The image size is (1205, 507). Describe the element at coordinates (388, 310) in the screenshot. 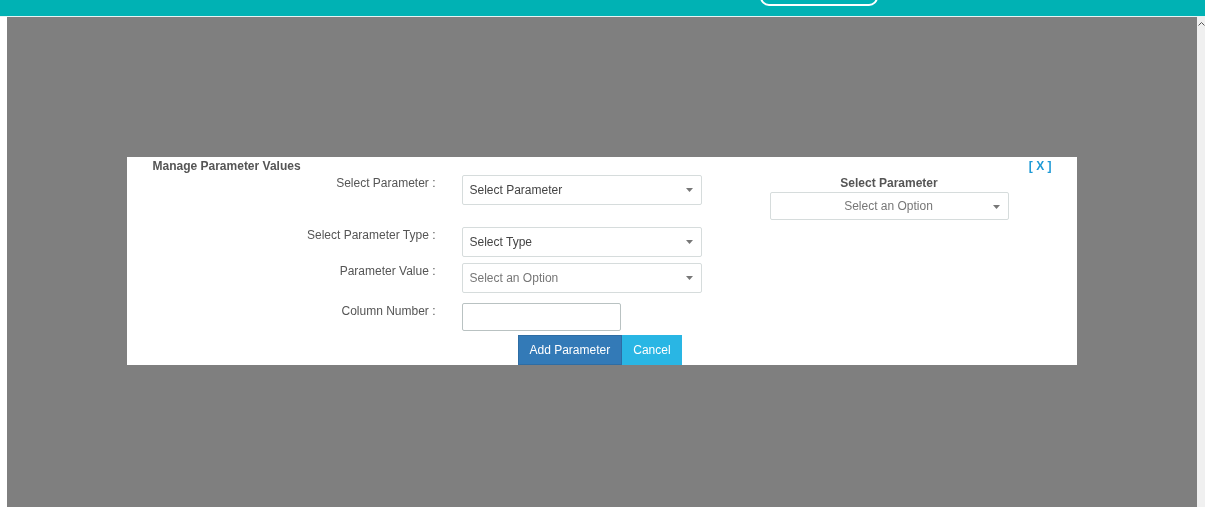

I see `field-label: Column Number :` at that location.